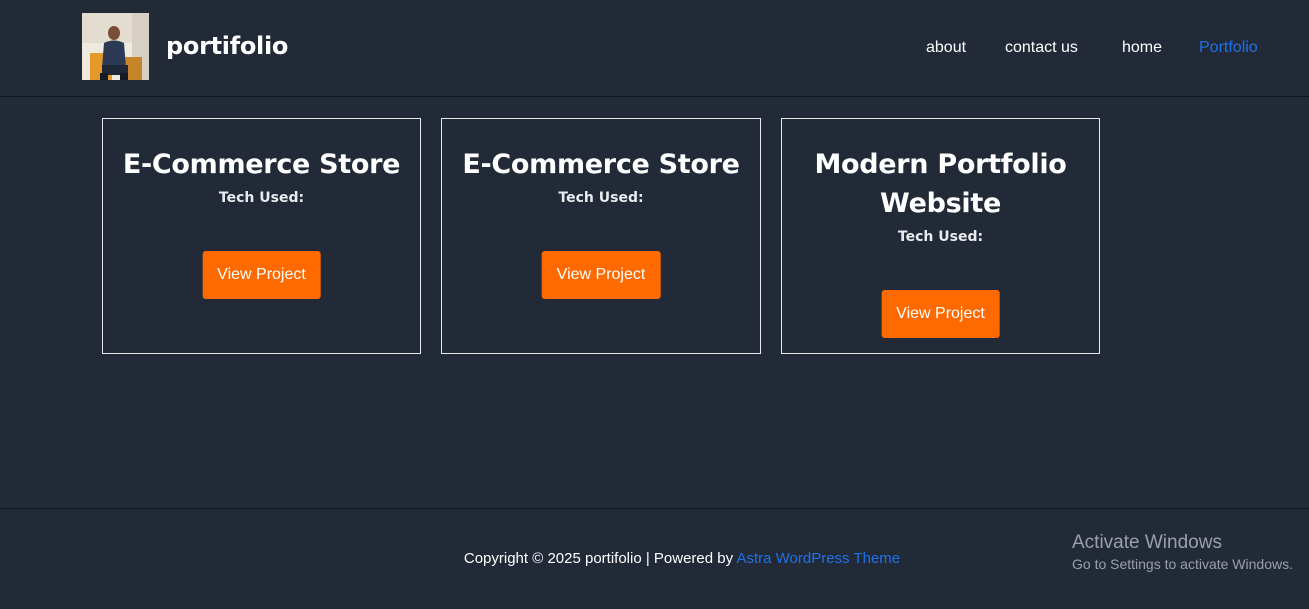 This screenshot has height=609, width=1309. Describe the element at coordinates (1041, 48) in the screenshot. I see `nav-item-contact-us: contact us` at that location.